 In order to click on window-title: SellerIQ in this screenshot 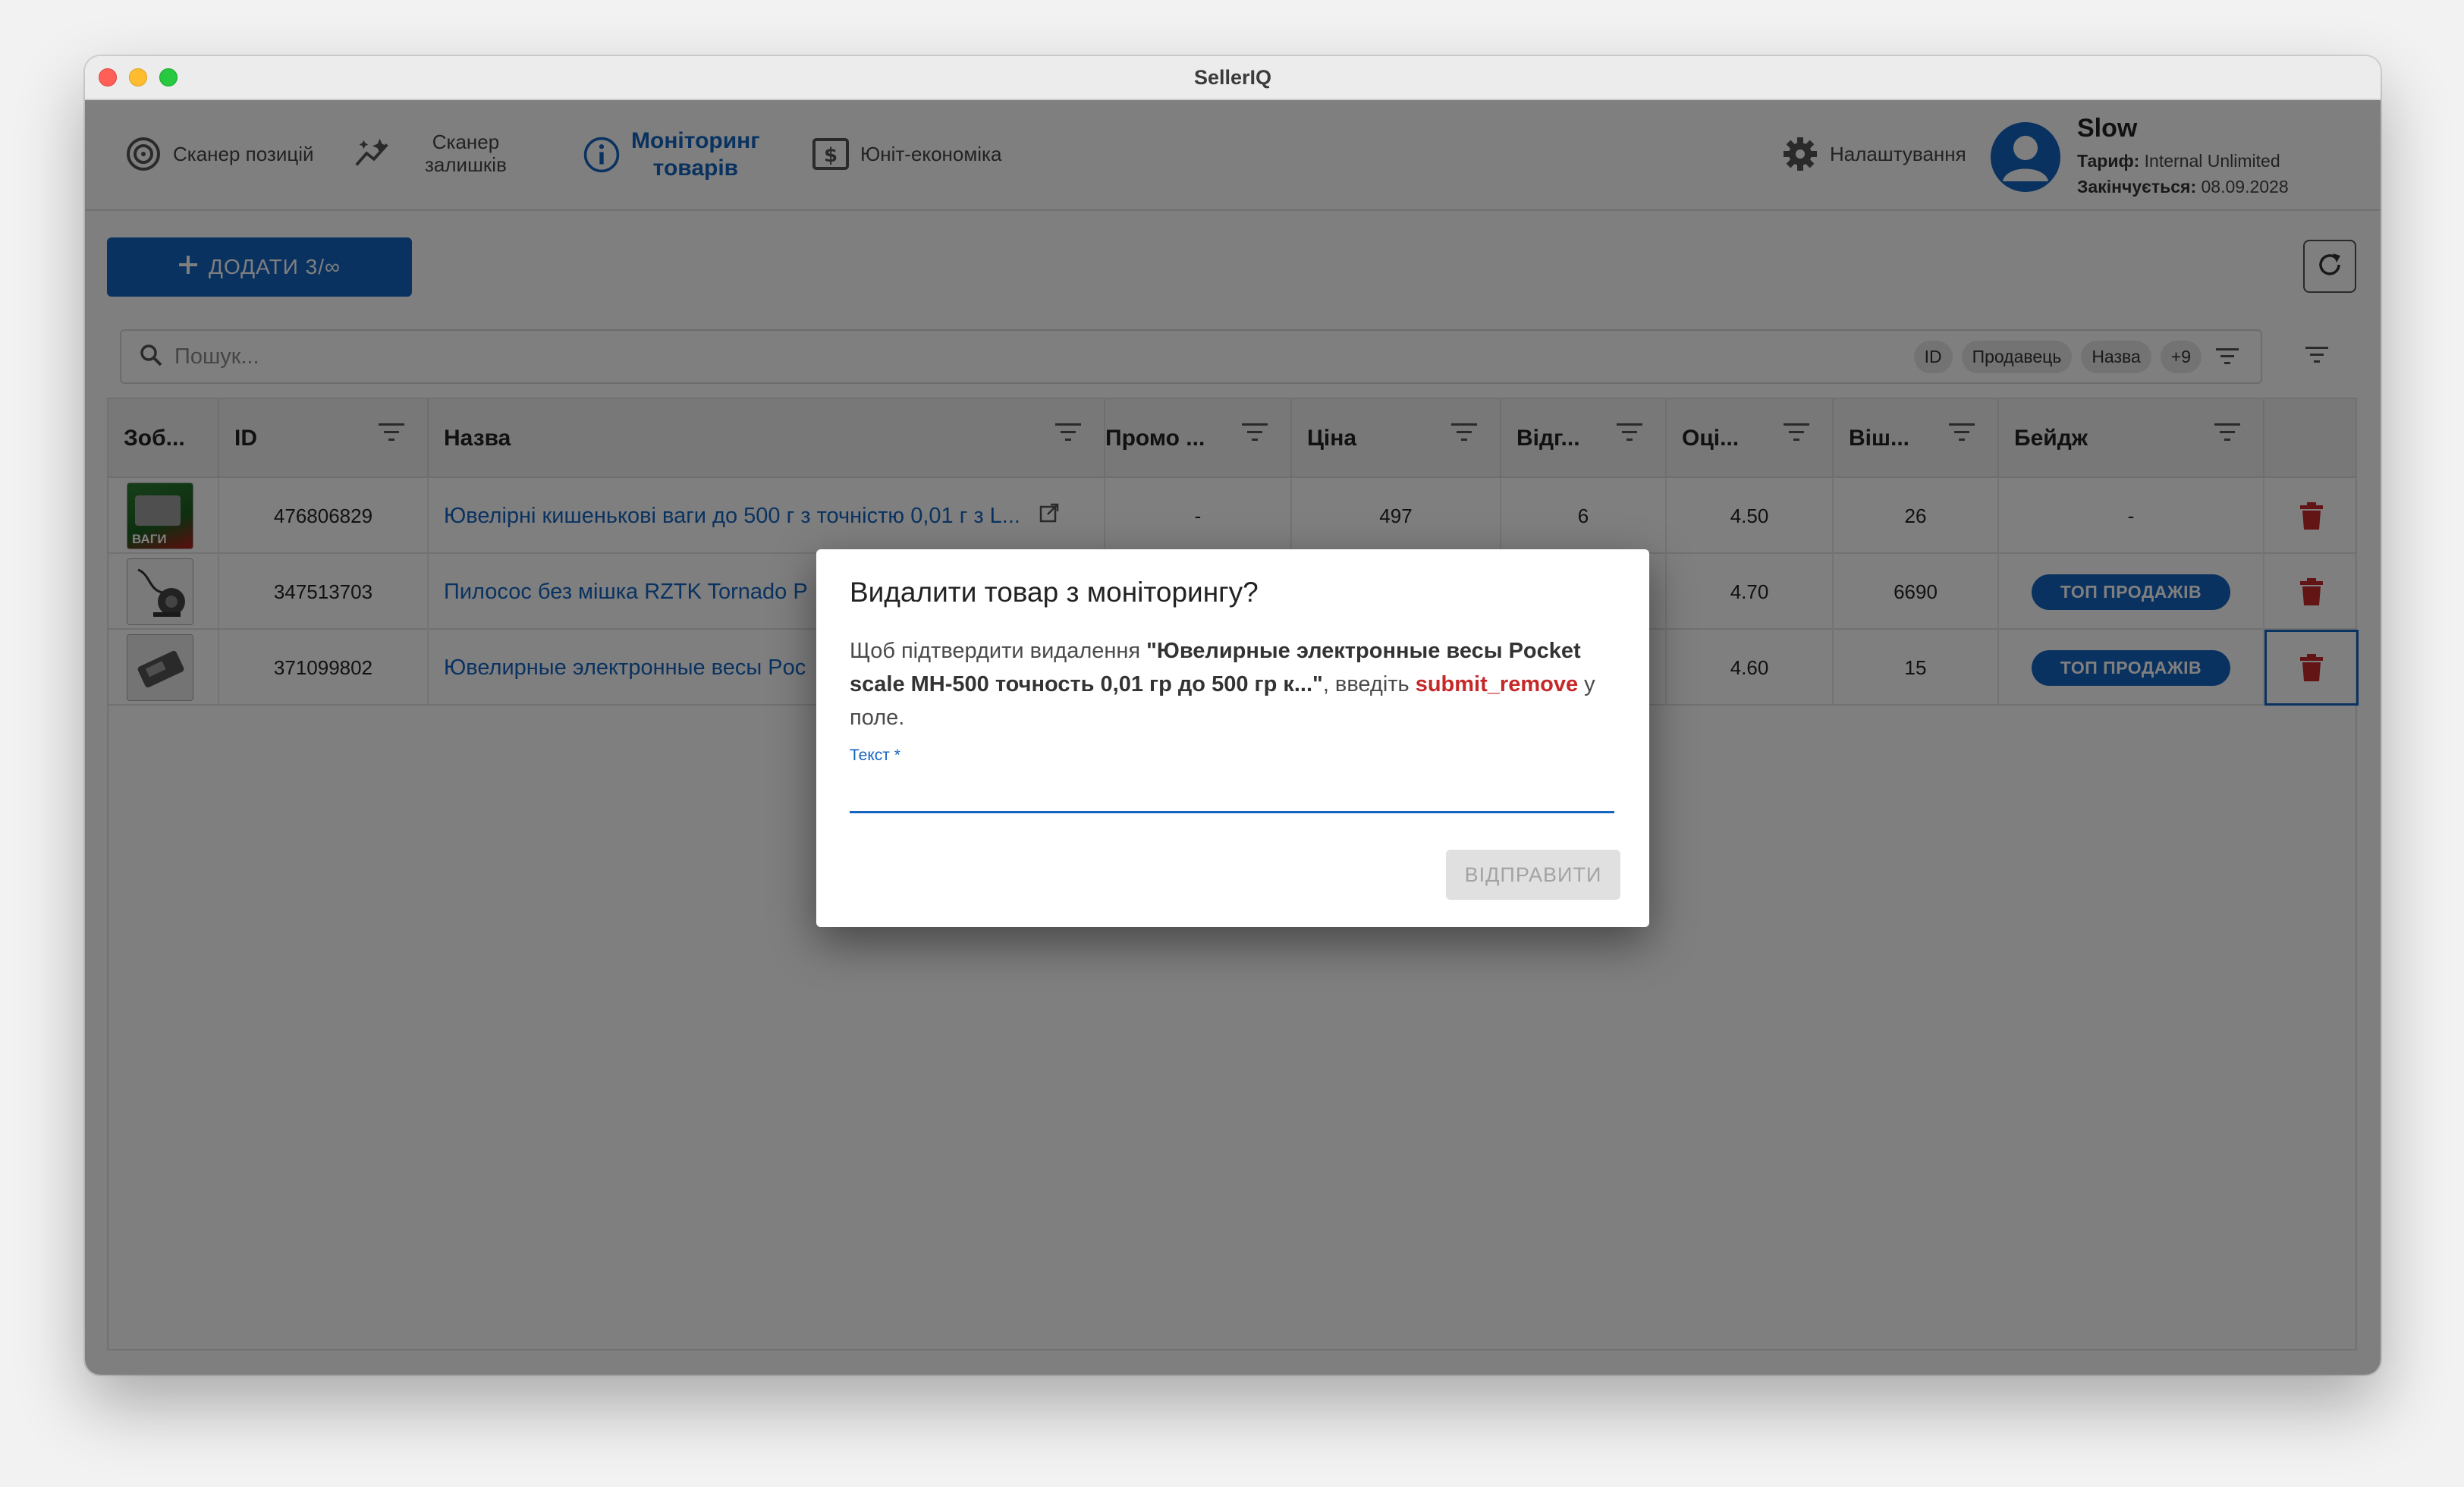, I will do `click(1232, 77)`.